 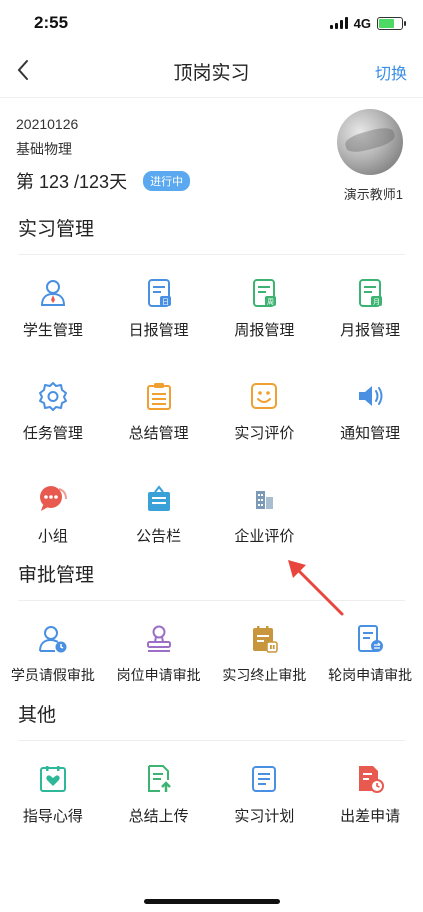 What do you see at coordinates (56, 229) in the screenshot?
I see `section-title-internship: 实习管理` at bounding box center [56, 229].